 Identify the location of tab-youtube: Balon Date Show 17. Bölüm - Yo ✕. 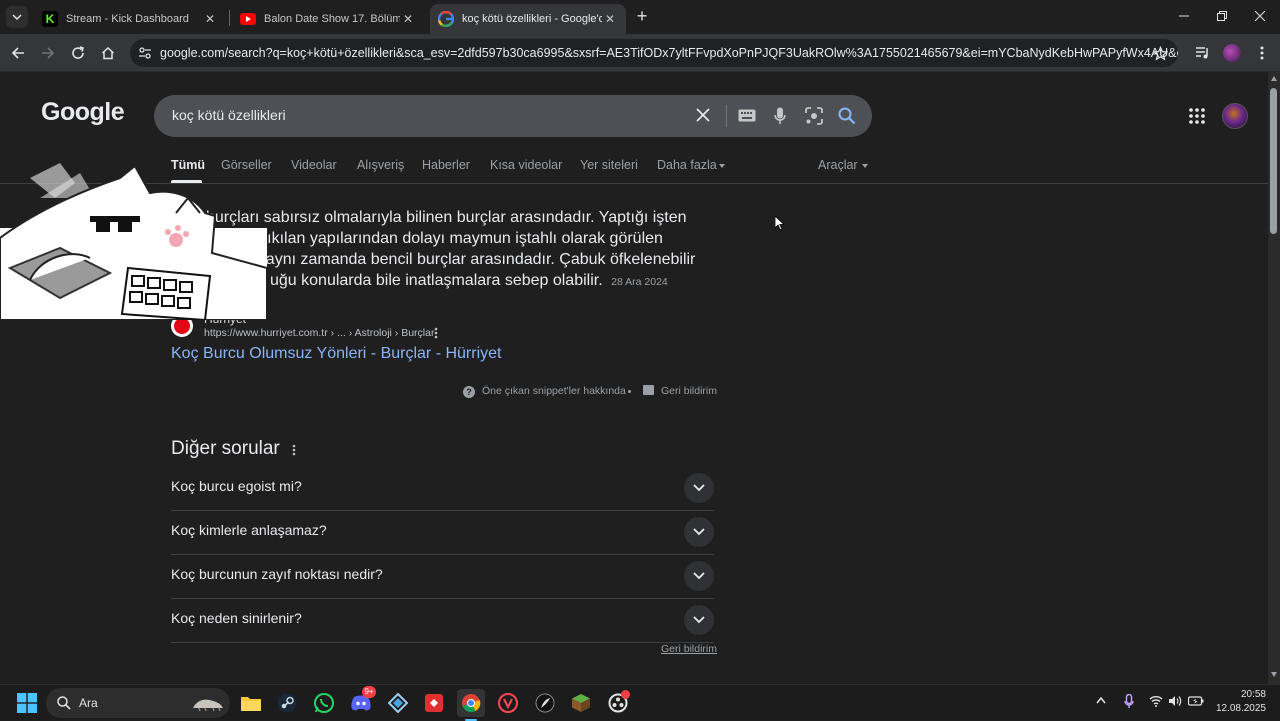
(328, 19).